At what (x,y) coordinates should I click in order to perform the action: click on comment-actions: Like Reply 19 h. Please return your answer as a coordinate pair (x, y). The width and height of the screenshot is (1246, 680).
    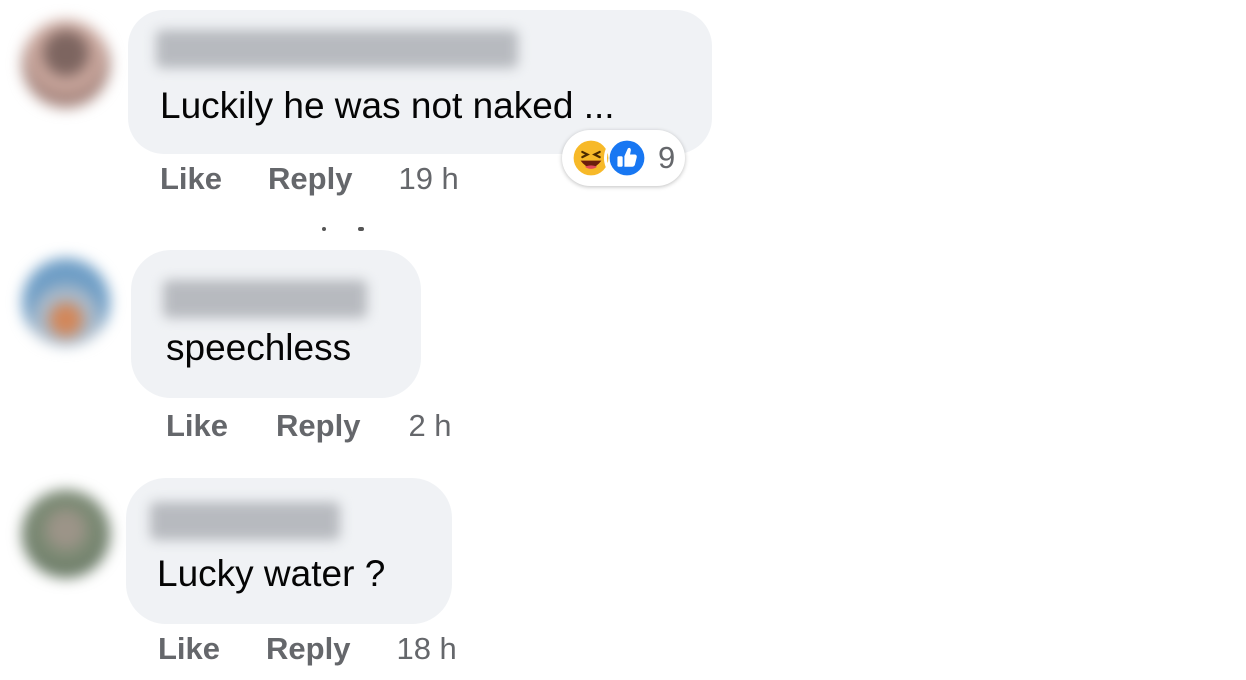
    Looking at the image, I should click on (309, 179).